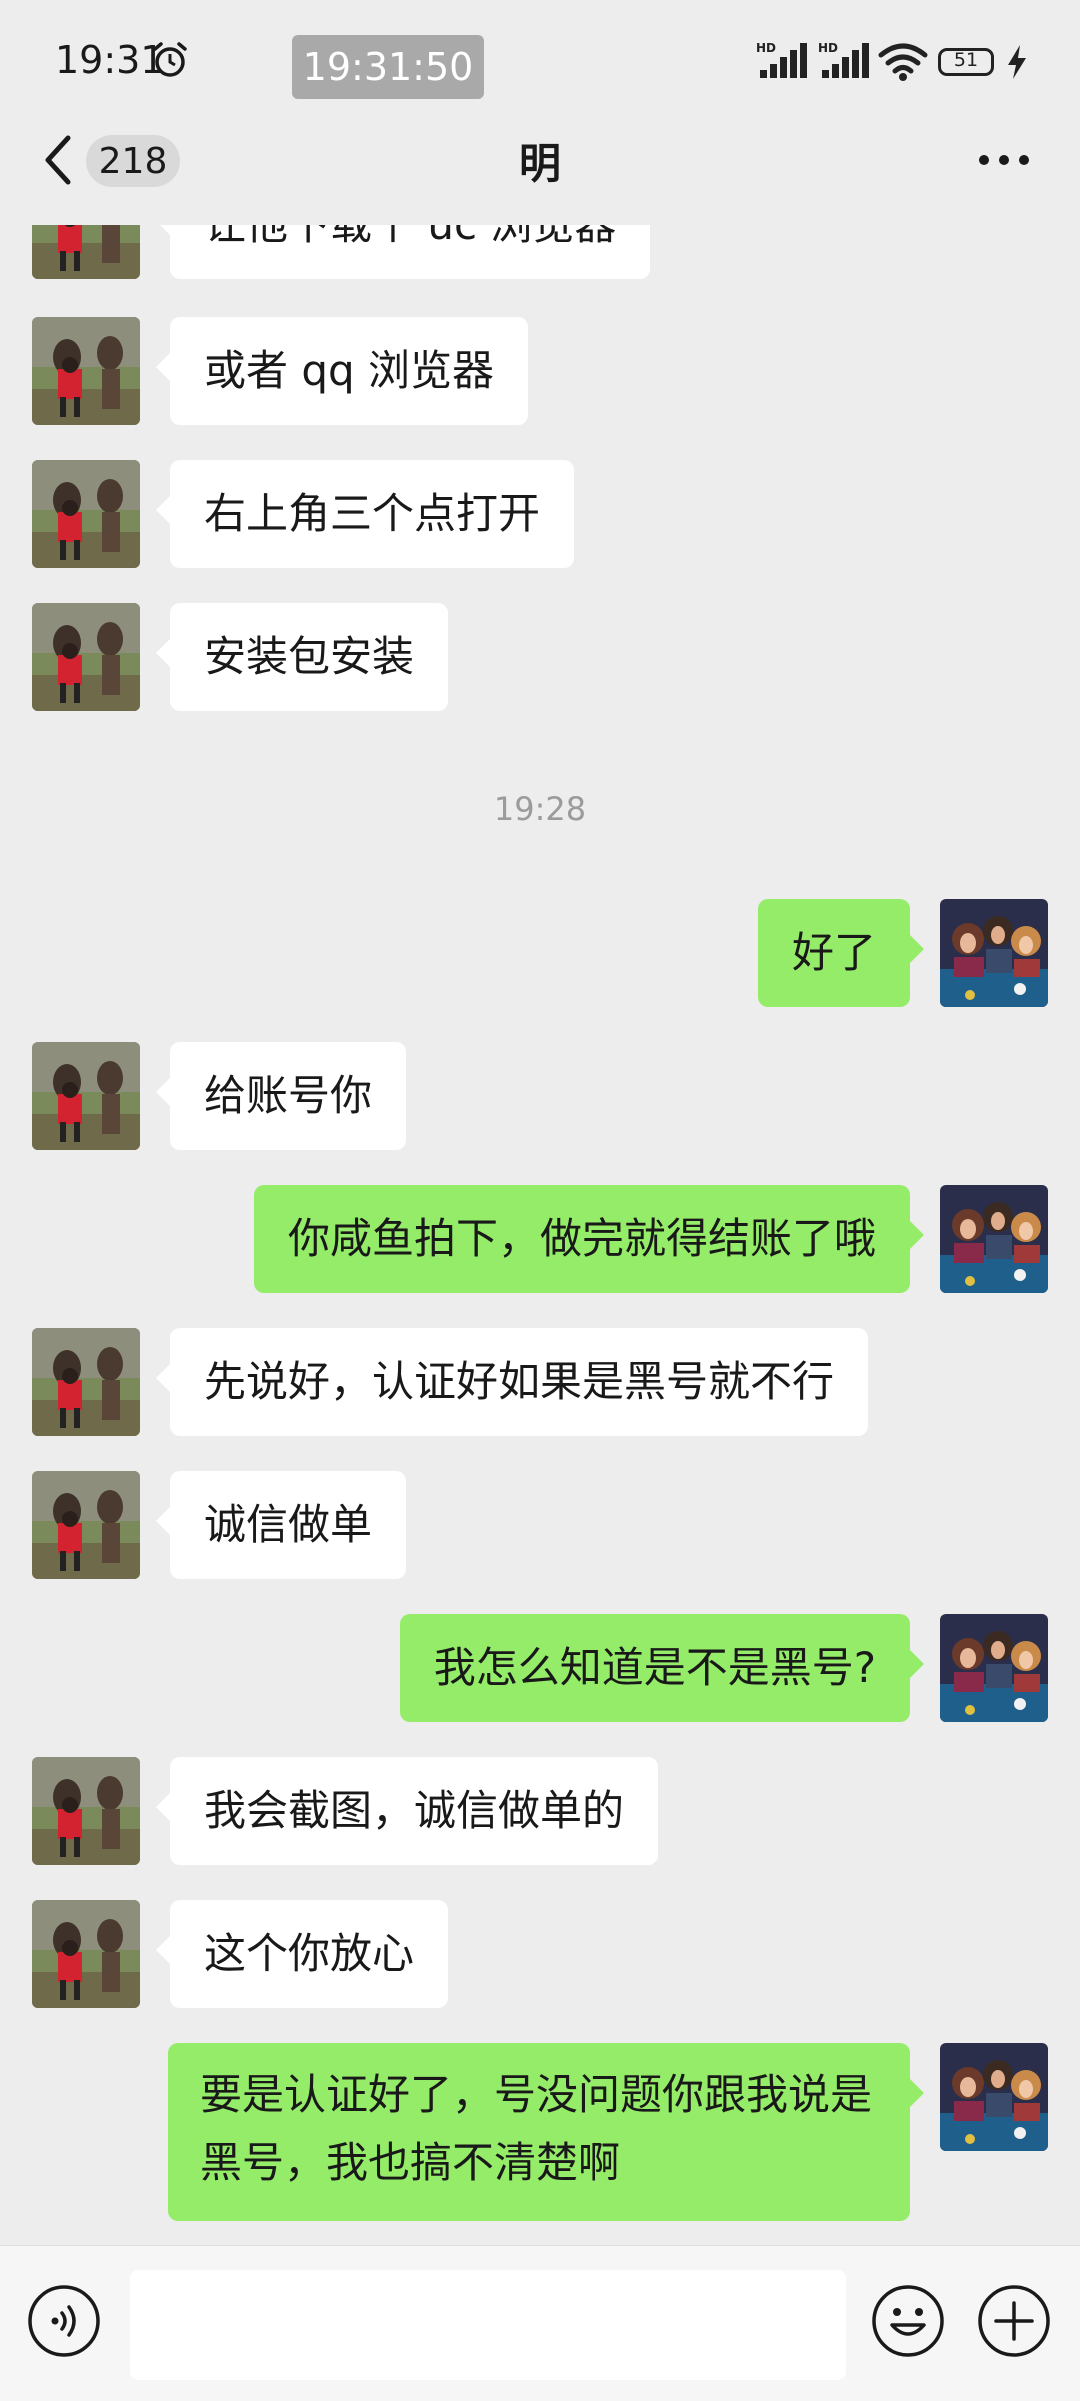 The width and height of the screenshot is (1080, 2401). Describe the element at coordinates (372, 513) in the screenshot. I see `message-text: 右上角三个点打开` at that location.